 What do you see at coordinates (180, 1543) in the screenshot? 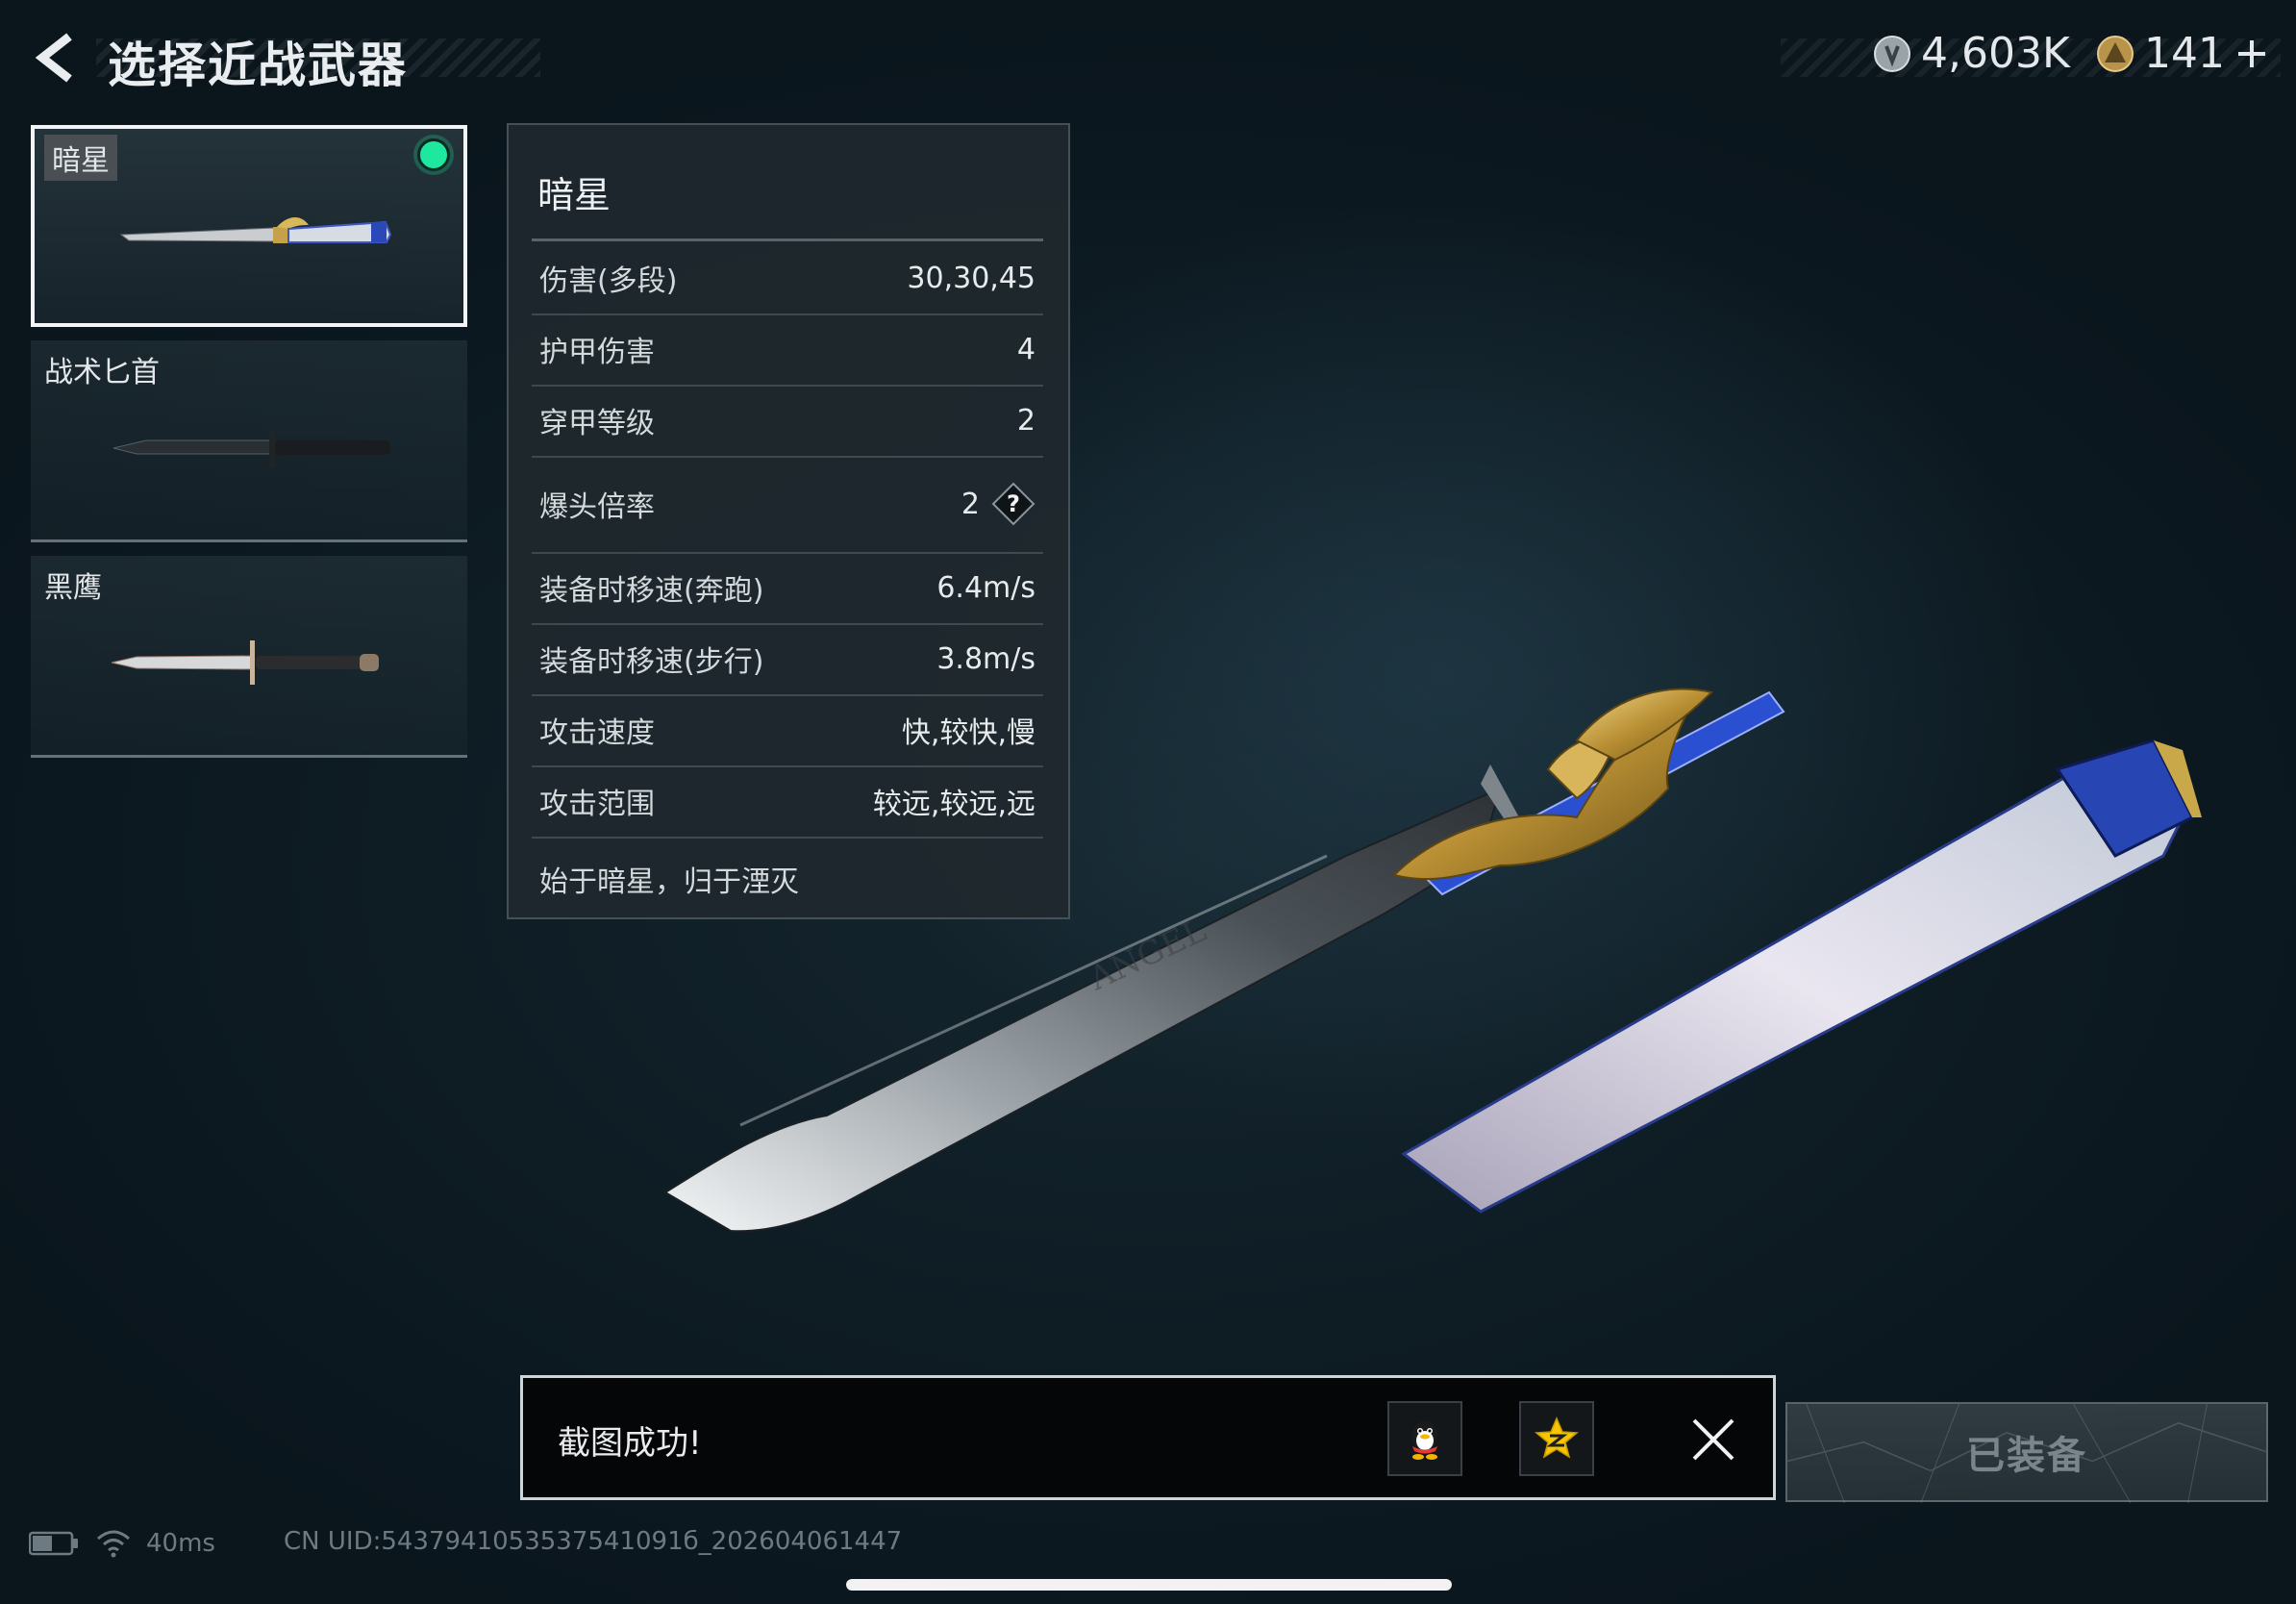
I see `latency: 40ms` at bounding box center [180, 1543].